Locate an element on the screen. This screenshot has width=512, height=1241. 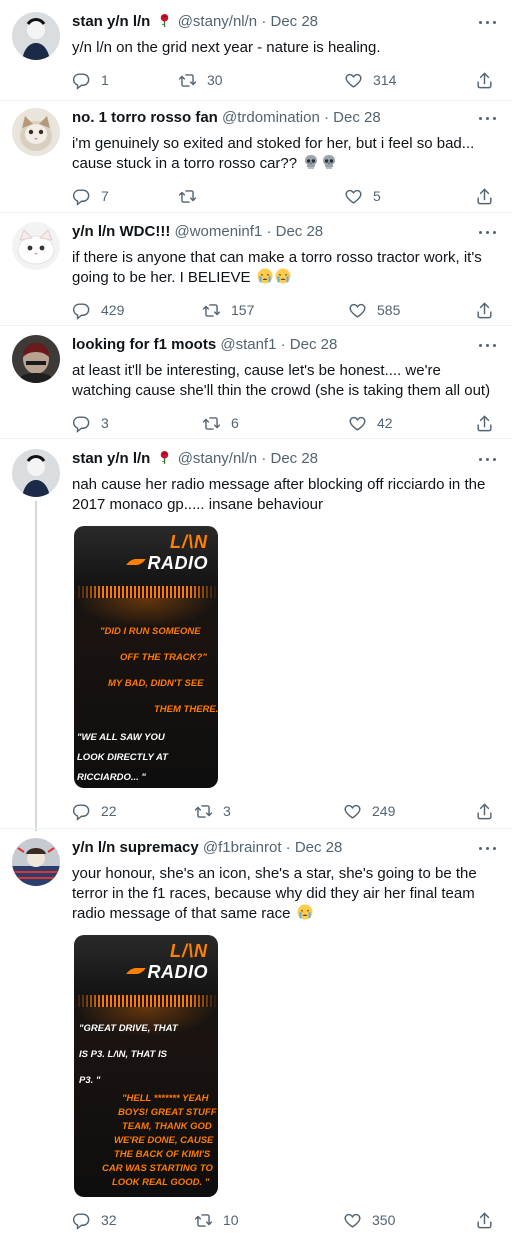
reply-button: 22 is located at coordinates (94, 811).